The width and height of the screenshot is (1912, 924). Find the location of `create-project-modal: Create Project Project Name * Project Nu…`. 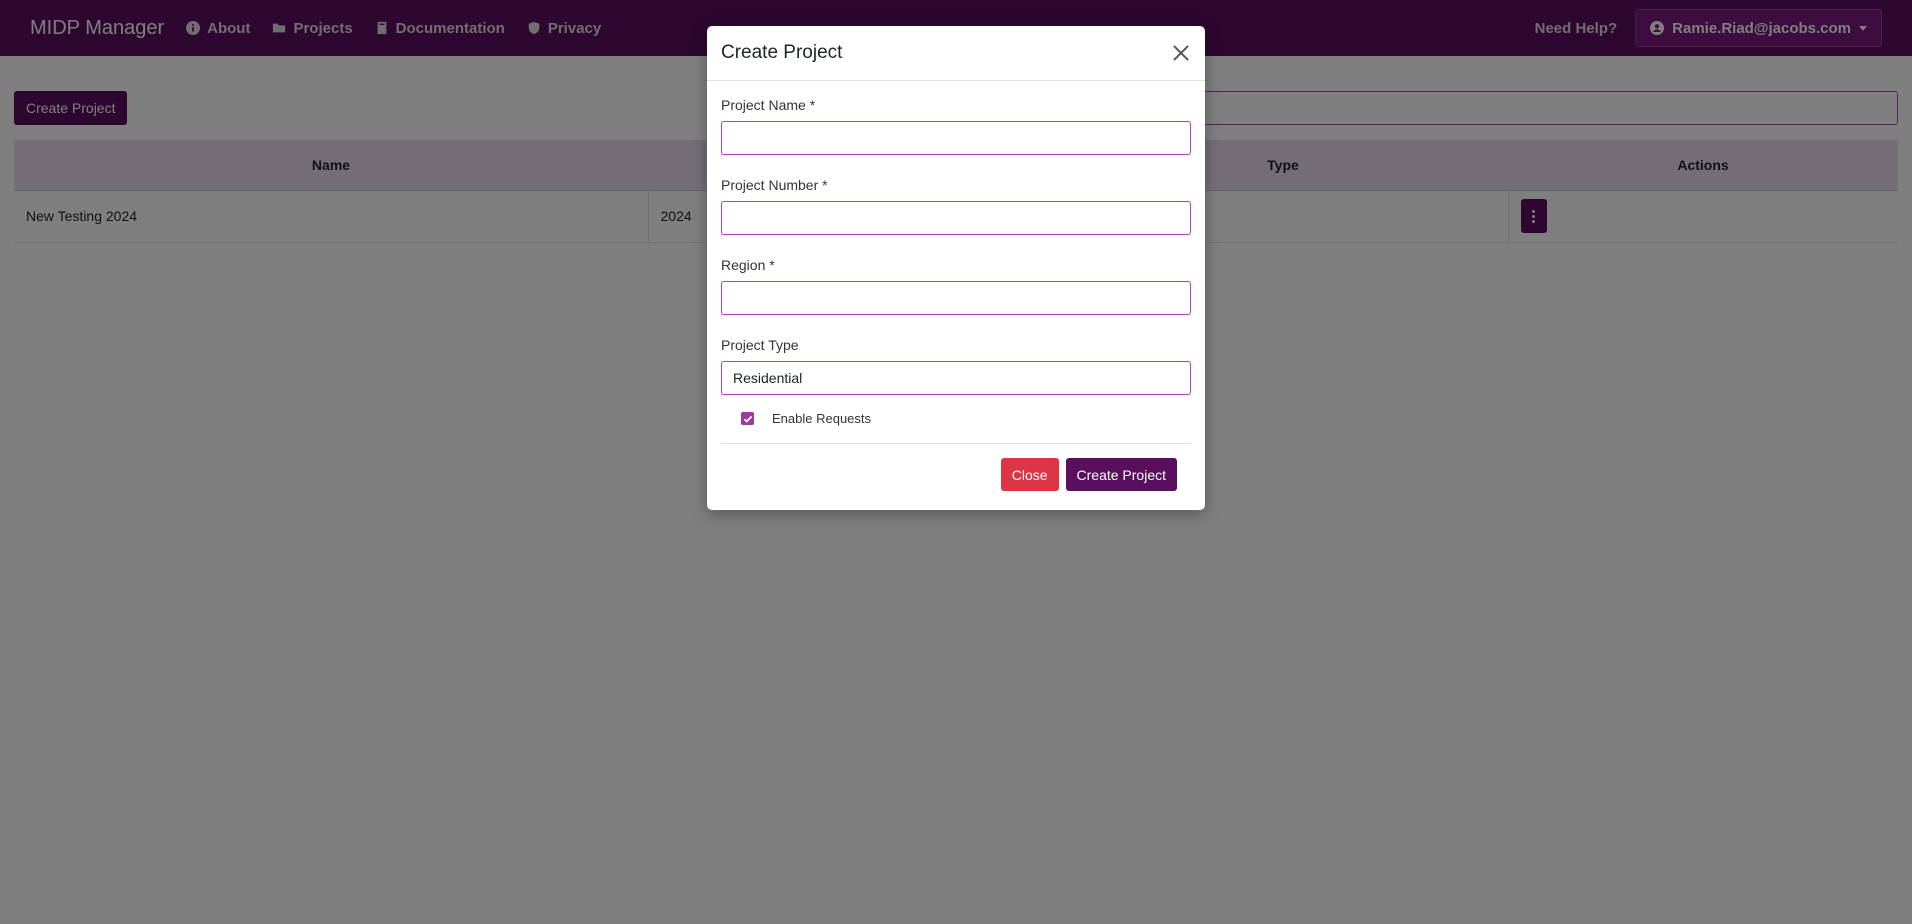

create-project-modal: Create Project Project Name * Project Nu… is located at coordinates (956, 268).